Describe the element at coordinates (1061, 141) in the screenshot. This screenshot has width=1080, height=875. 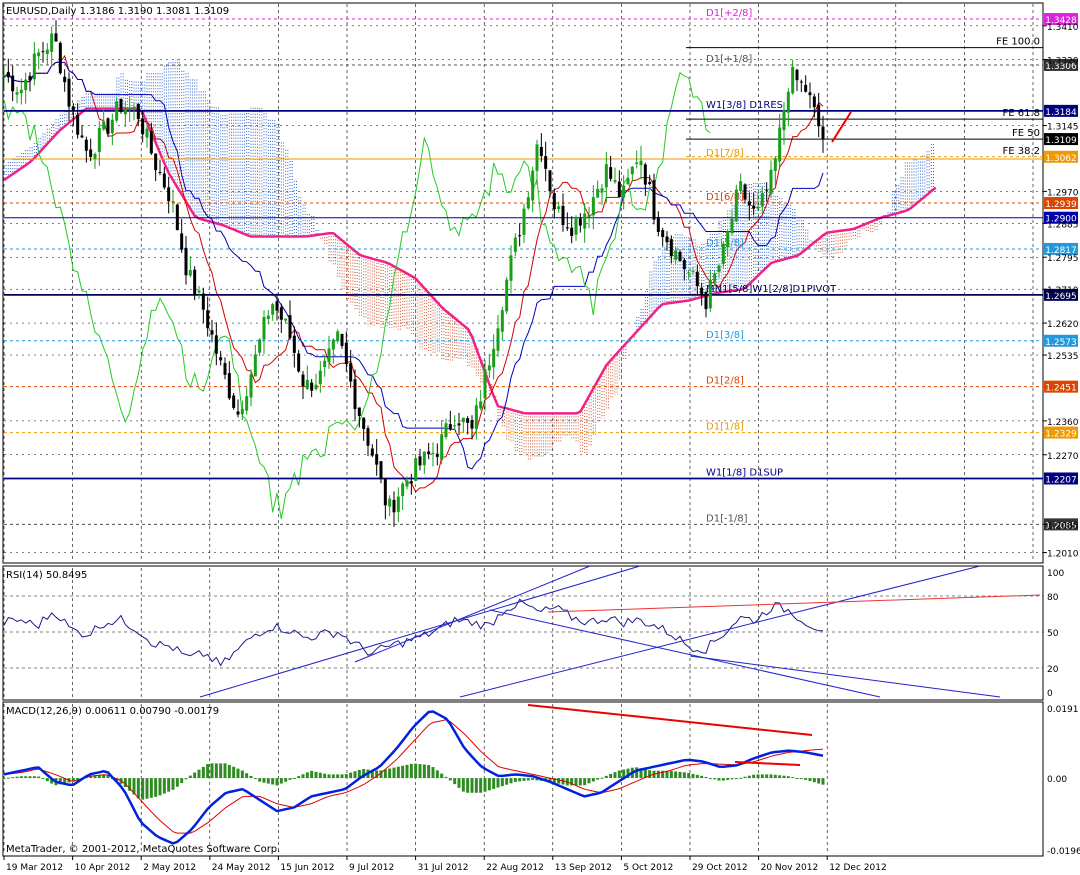
I see `price-badge-text: 1.3109` at that location.